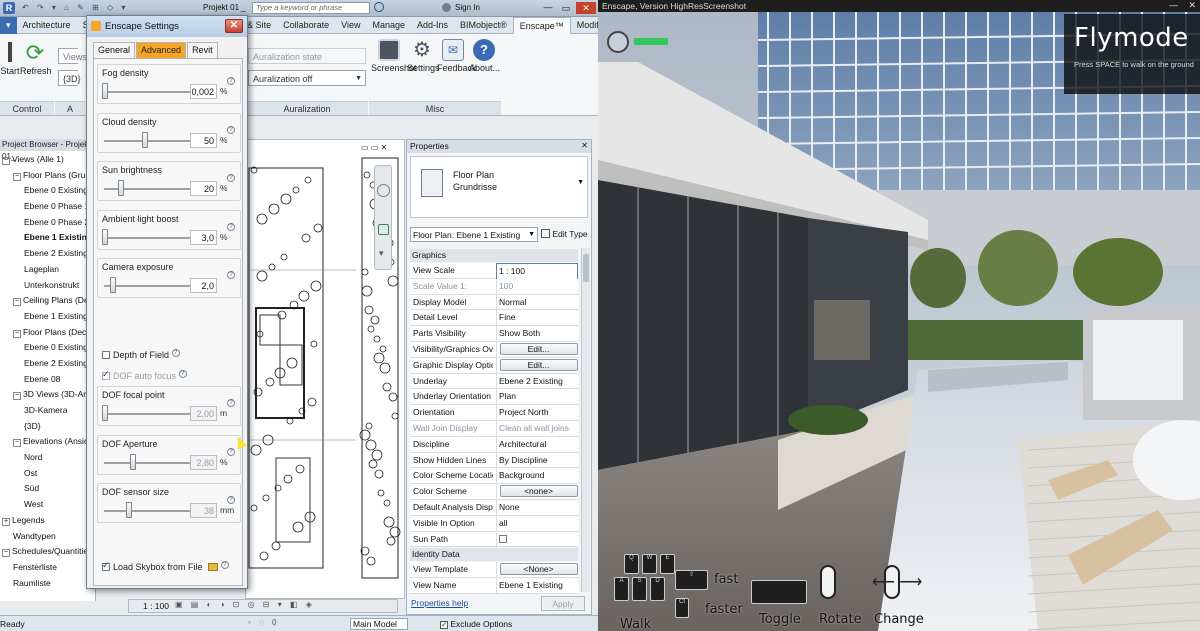 Image resolution: width=1200 pixels, height=631 pixels. Describe the element at coordinates (47, 333) in the screenshot. I see `tree-item: − Floor Plans (Decke` at that location.